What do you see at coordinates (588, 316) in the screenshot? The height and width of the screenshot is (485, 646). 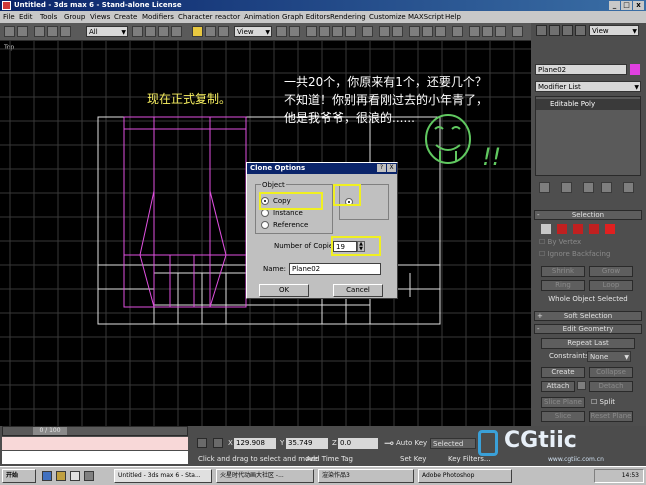 I see `soft-selection-rollout-header: + Soft Selection` at bounding box center [588, 316].